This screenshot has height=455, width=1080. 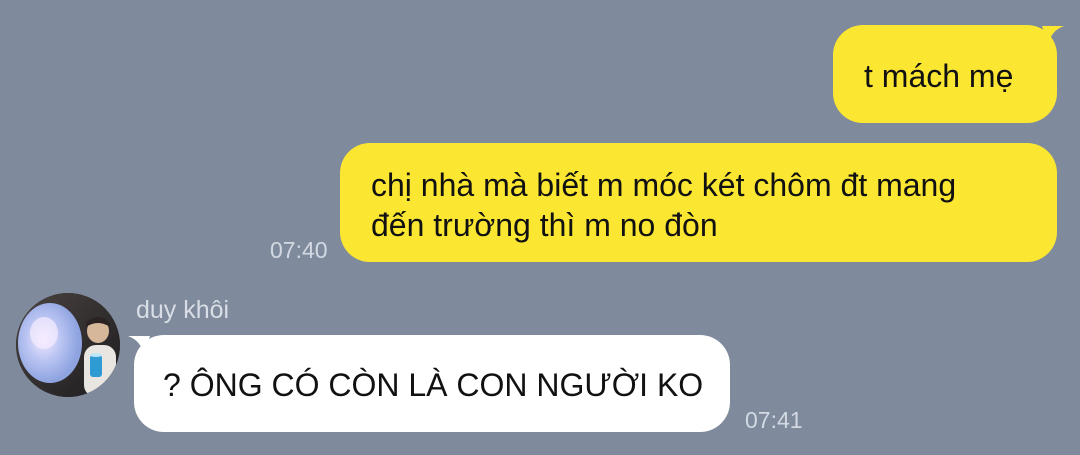 I want to click on outgoing-message-bubble: t mách mẹ, so click(x=945, y=74).